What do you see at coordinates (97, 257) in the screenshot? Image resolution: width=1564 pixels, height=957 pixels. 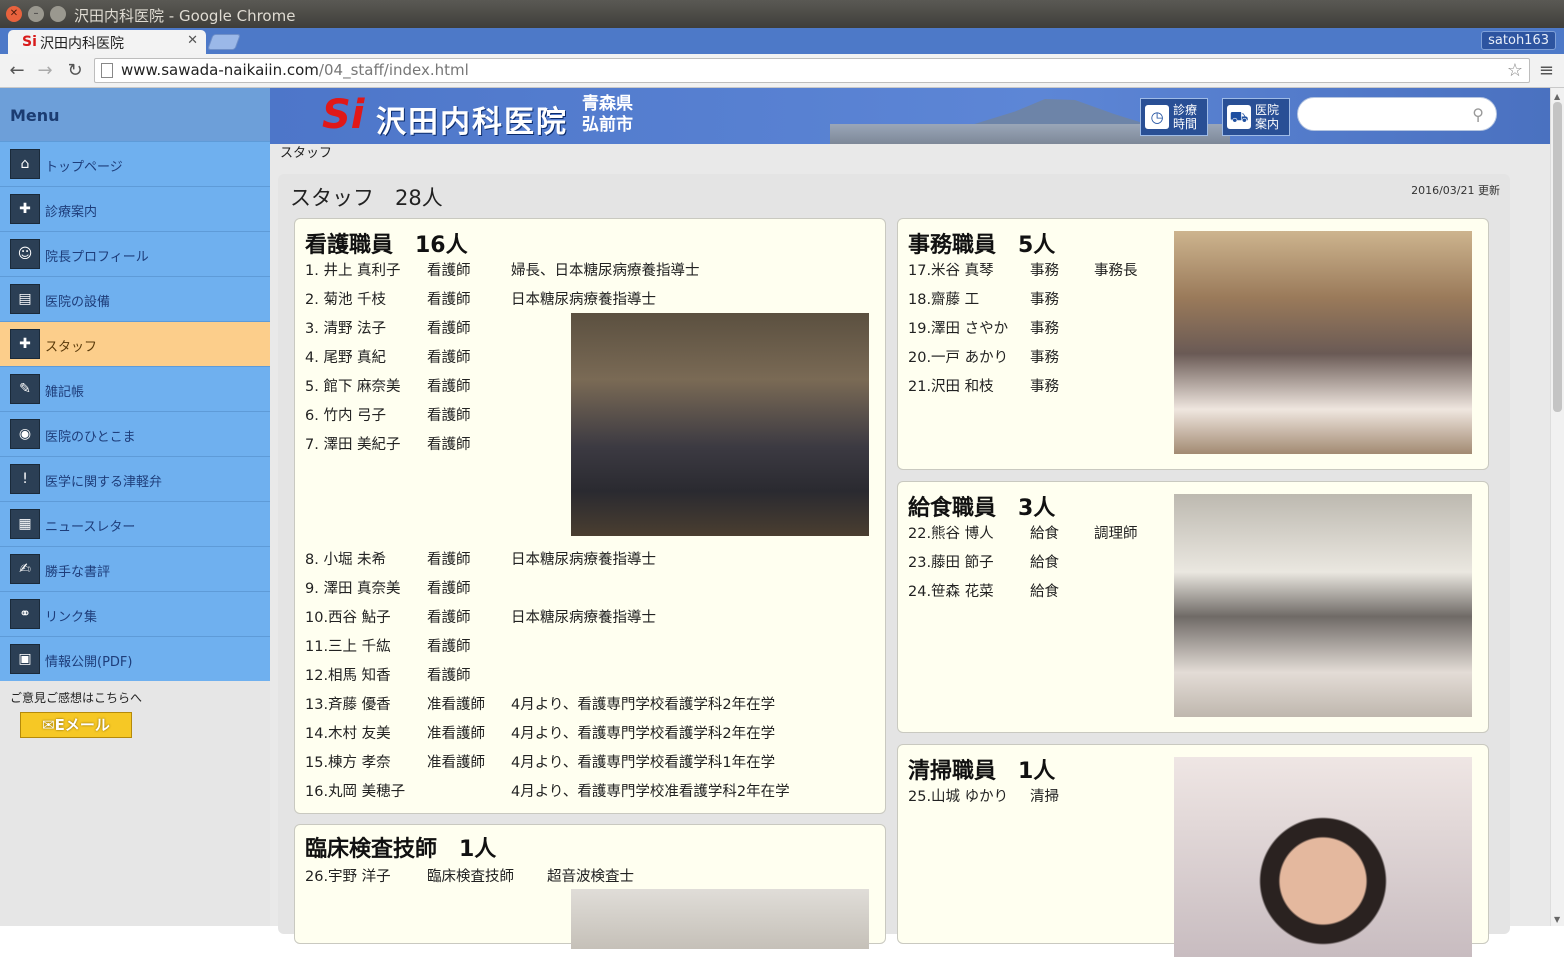 I see `sidebar-item-label: 院長プロフィール` at bounding box center [97, 257].